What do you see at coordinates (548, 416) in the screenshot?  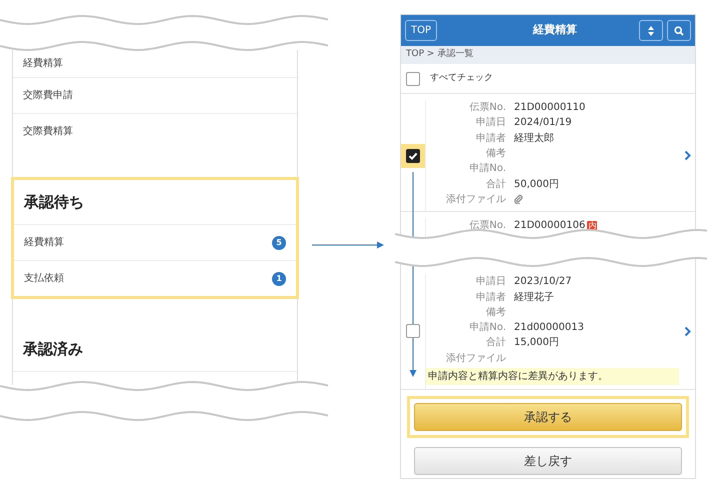 I see `approve-button: 承認する` at bounding box center [548, 416].